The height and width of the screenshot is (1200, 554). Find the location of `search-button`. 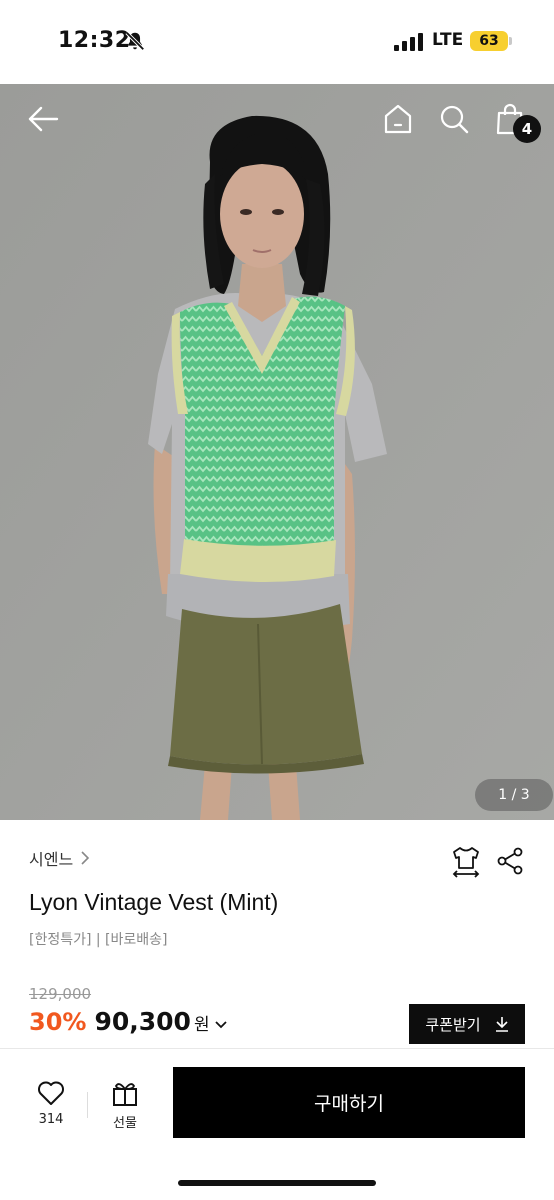

search-button is located at coordinates (454, 119).